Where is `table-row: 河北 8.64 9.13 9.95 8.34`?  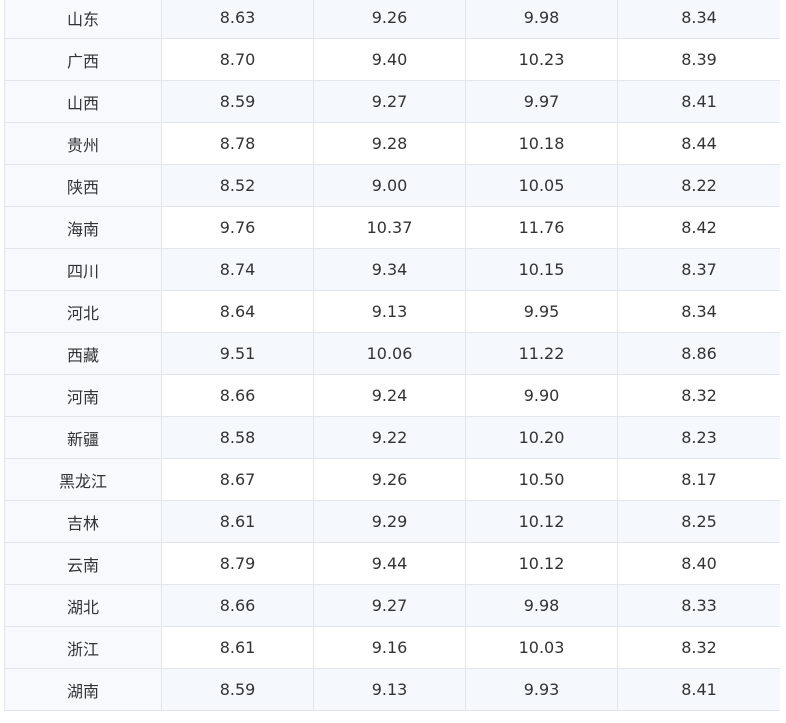
table-row: 河北 8.64 9.13 9.95 8.34 is located at coordinates (392, 311).